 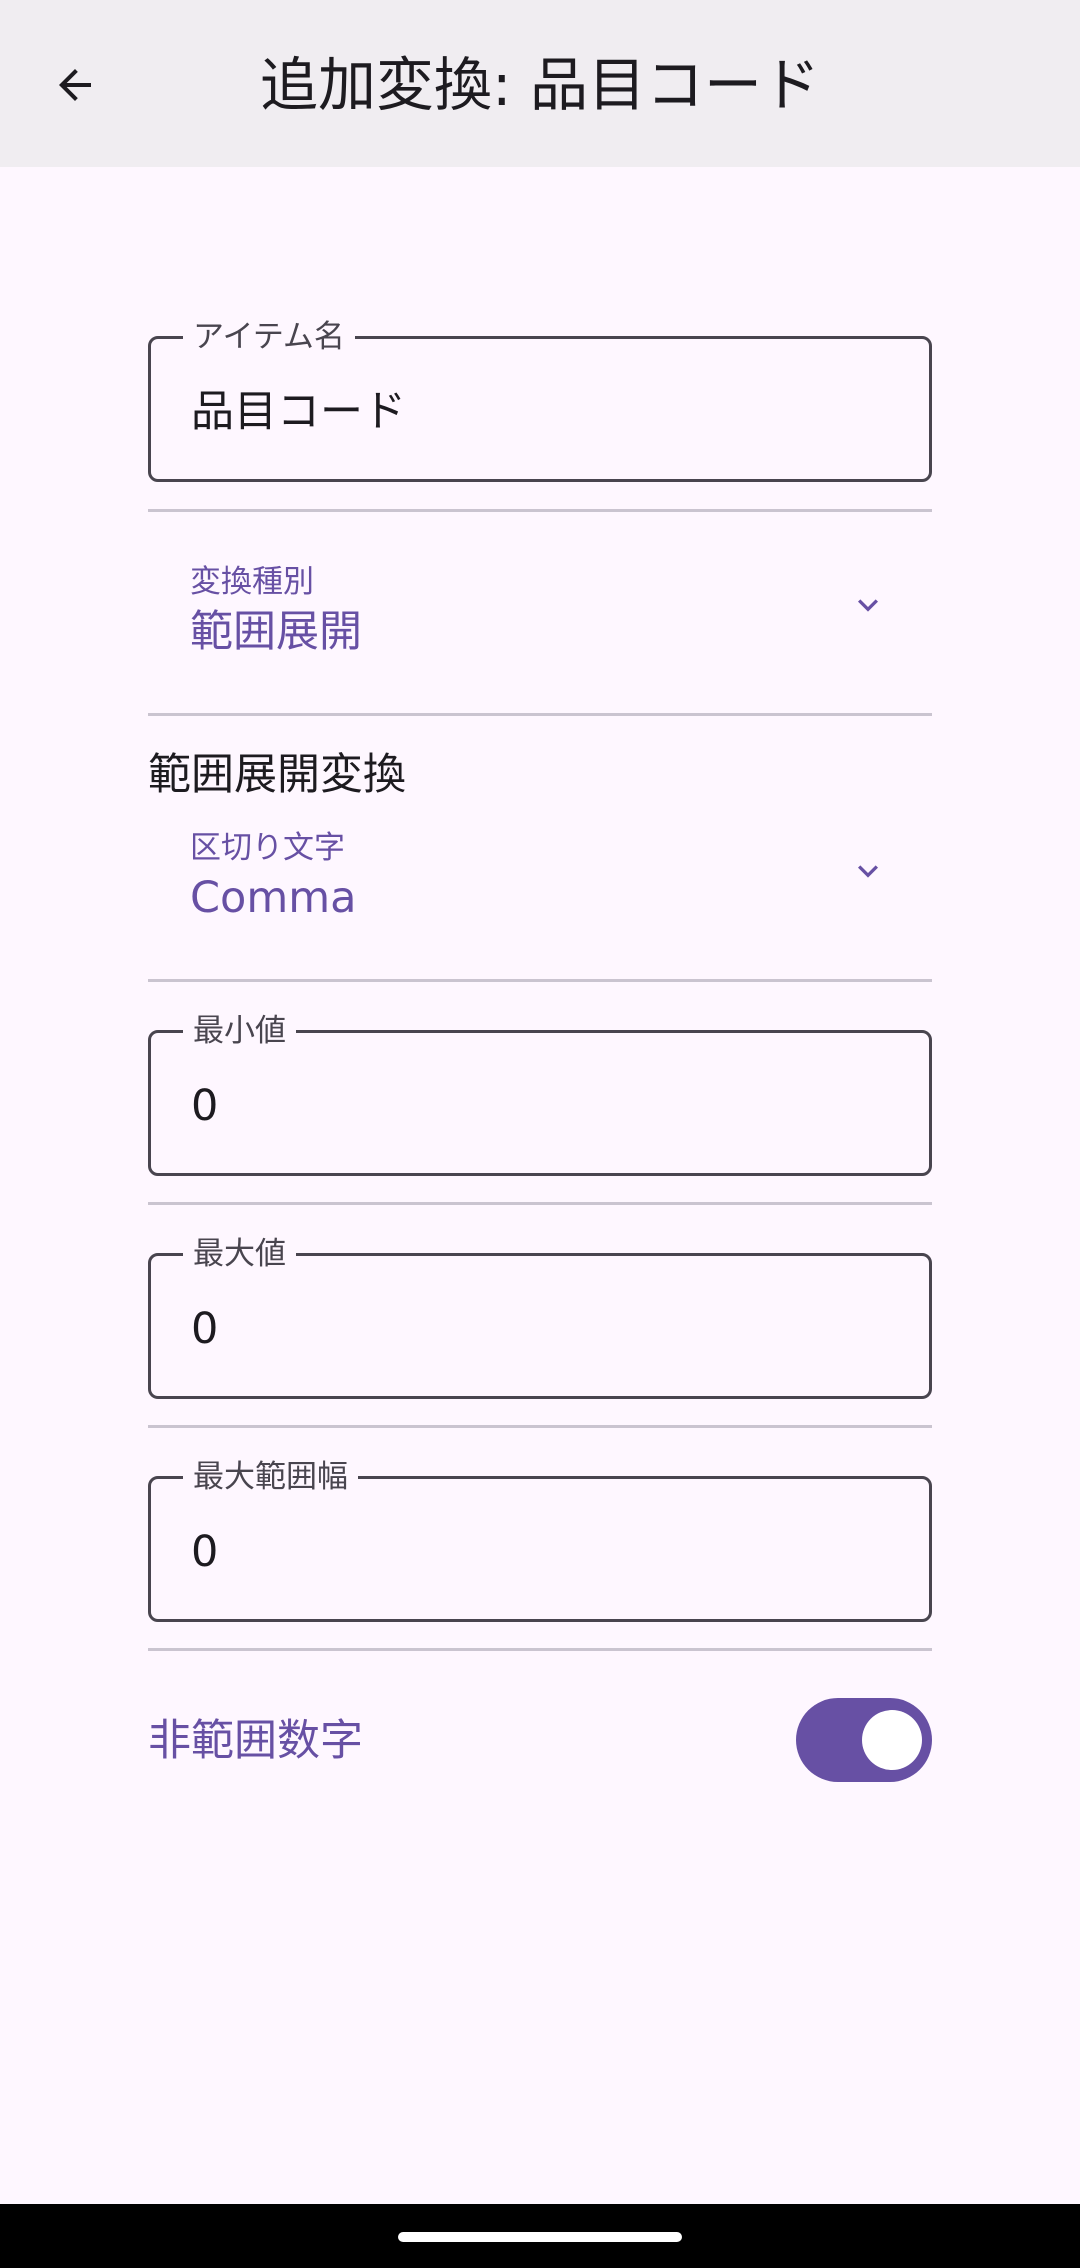 What do you see at coordinates (540, 1317) in the screenshot?
I see `max-value-field: 最大値 0` at bounding box center [540, 1317].